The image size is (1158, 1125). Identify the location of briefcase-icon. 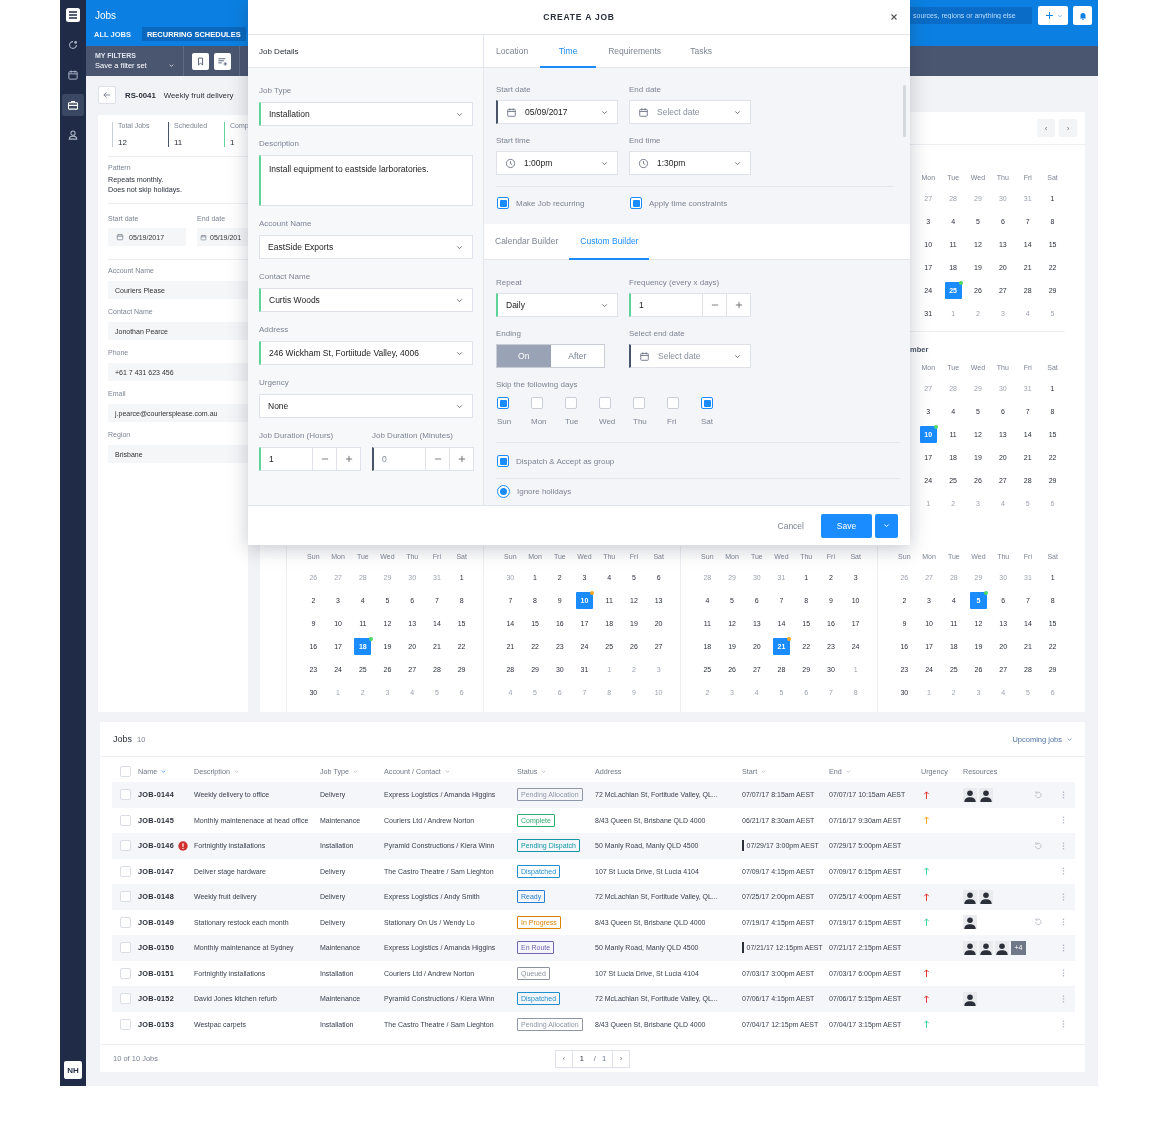
(73, 105).